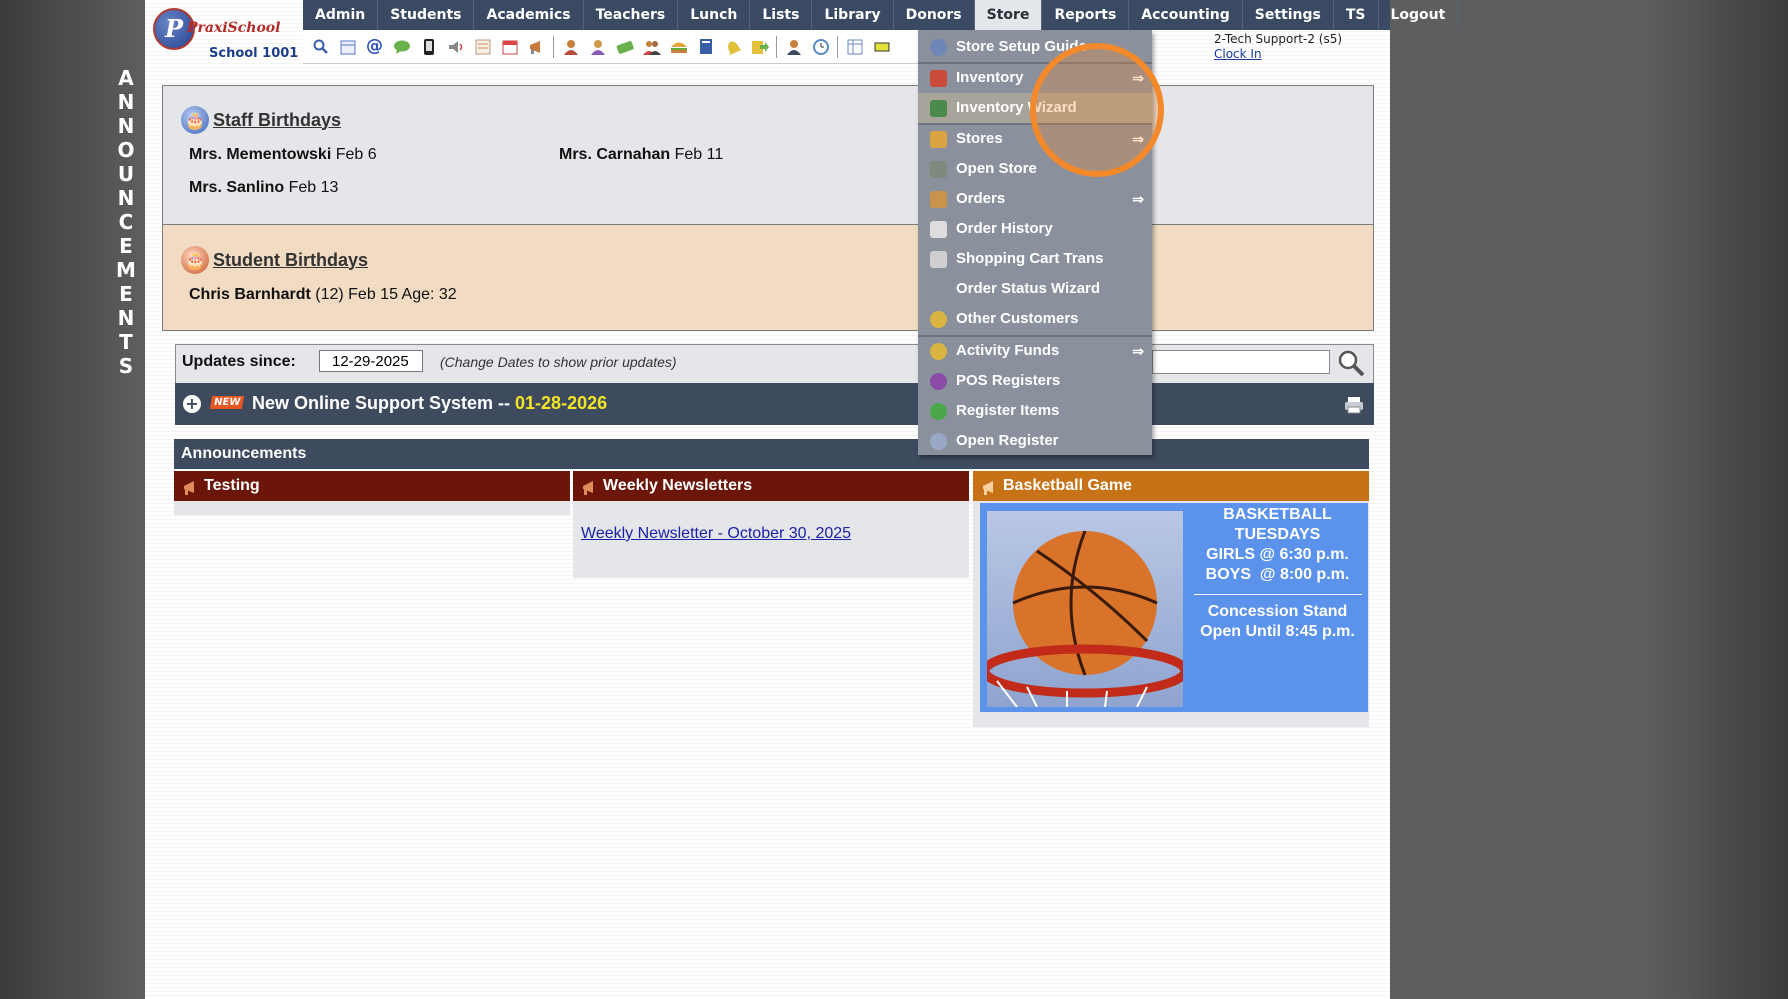  What do you see at coordinates (1008, 15) in the screenshot?
I see `nav-store: Store` at bounding box center [1008, 15].